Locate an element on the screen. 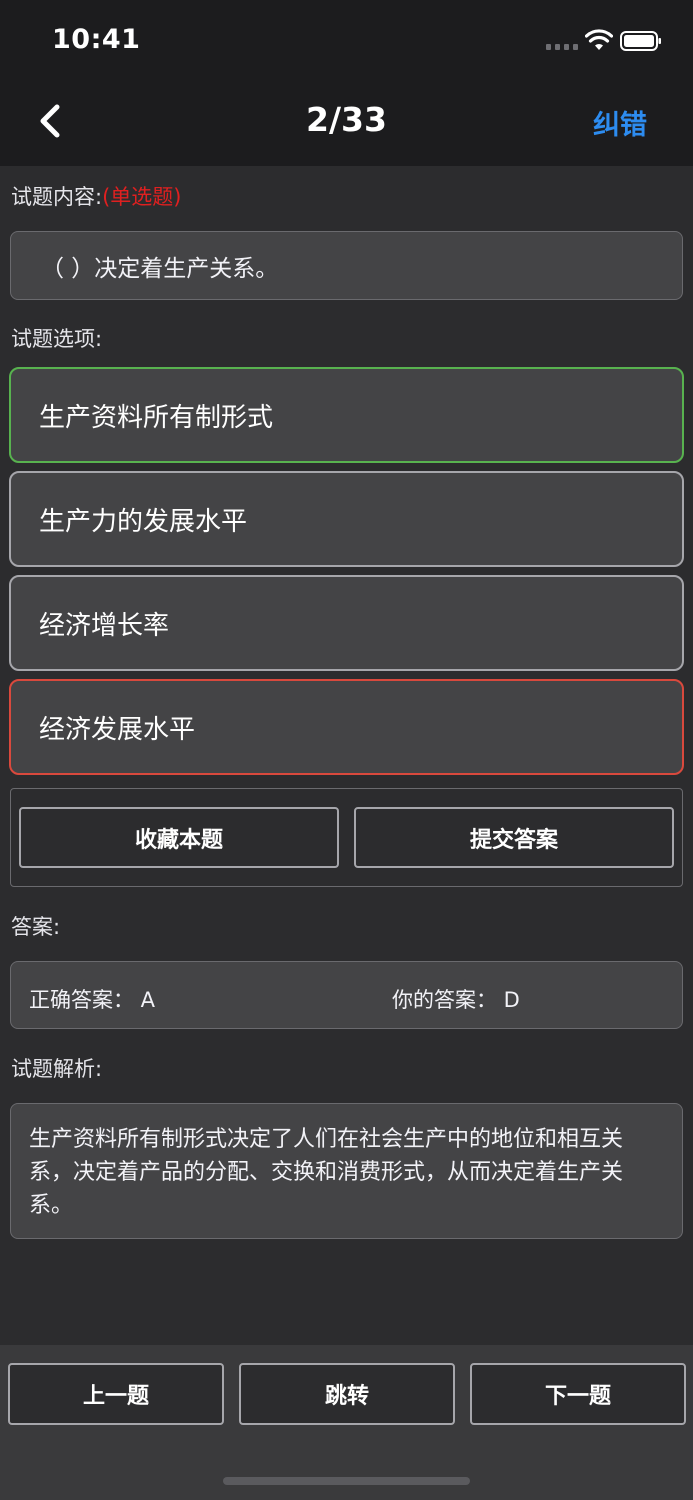 The image size is (693, 1500). option-a: 生产资料所有制形式 is located at coordinates (346, 415).